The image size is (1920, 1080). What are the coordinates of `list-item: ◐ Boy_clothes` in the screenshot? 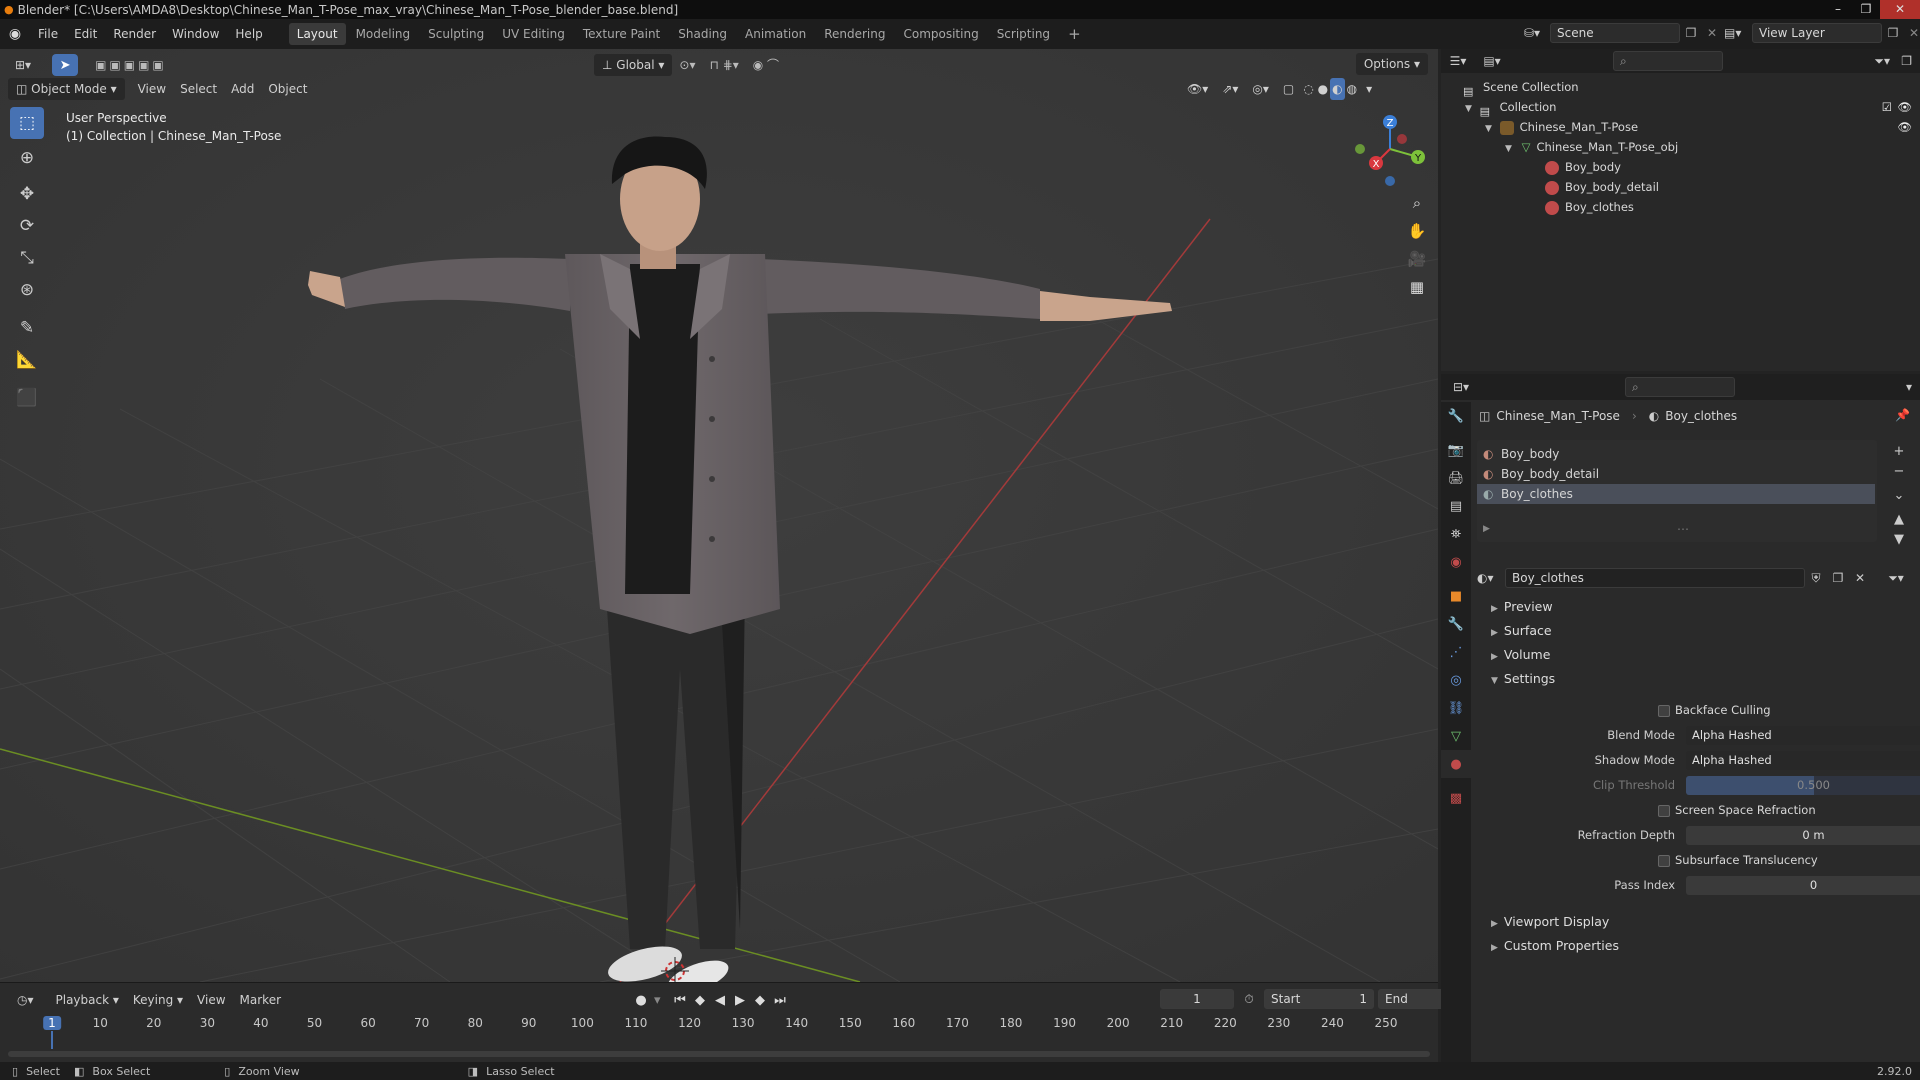 It's located at (1676, 494).